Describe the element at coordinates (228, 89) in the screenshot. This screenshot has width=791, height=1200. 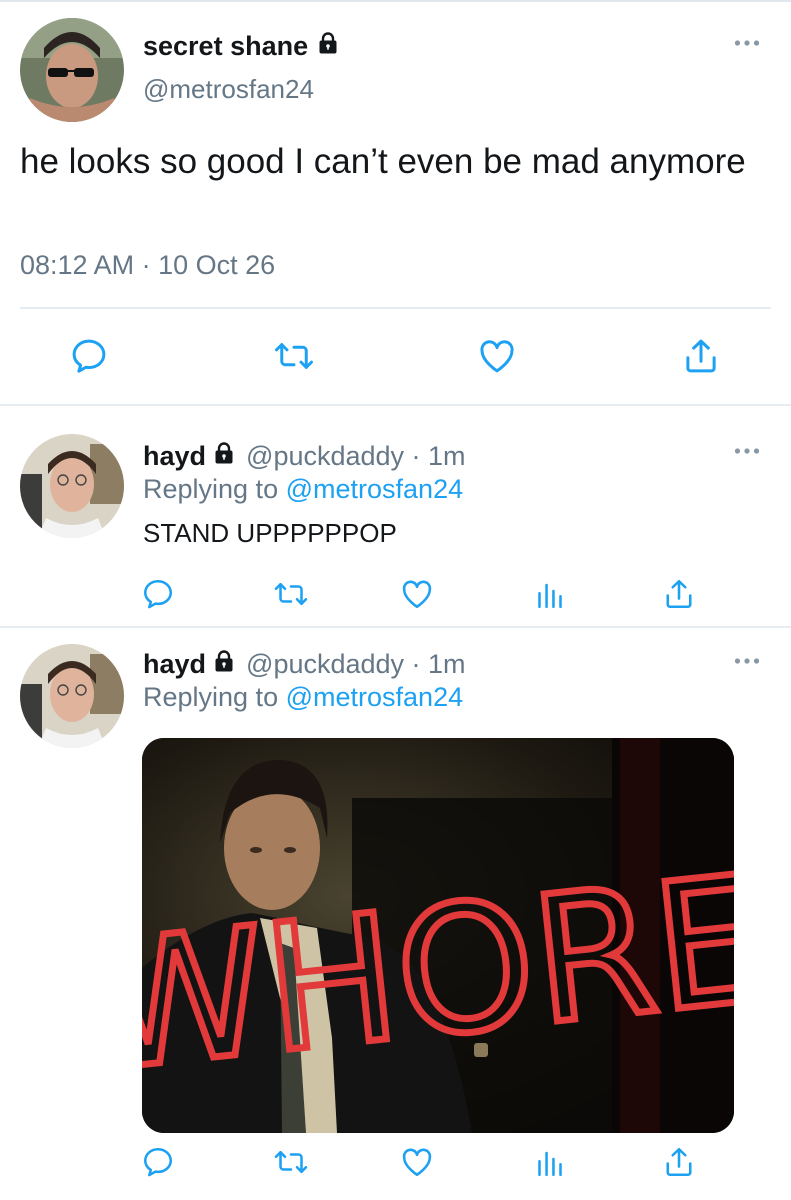
I see `handle: @metrosfan24` at that location.